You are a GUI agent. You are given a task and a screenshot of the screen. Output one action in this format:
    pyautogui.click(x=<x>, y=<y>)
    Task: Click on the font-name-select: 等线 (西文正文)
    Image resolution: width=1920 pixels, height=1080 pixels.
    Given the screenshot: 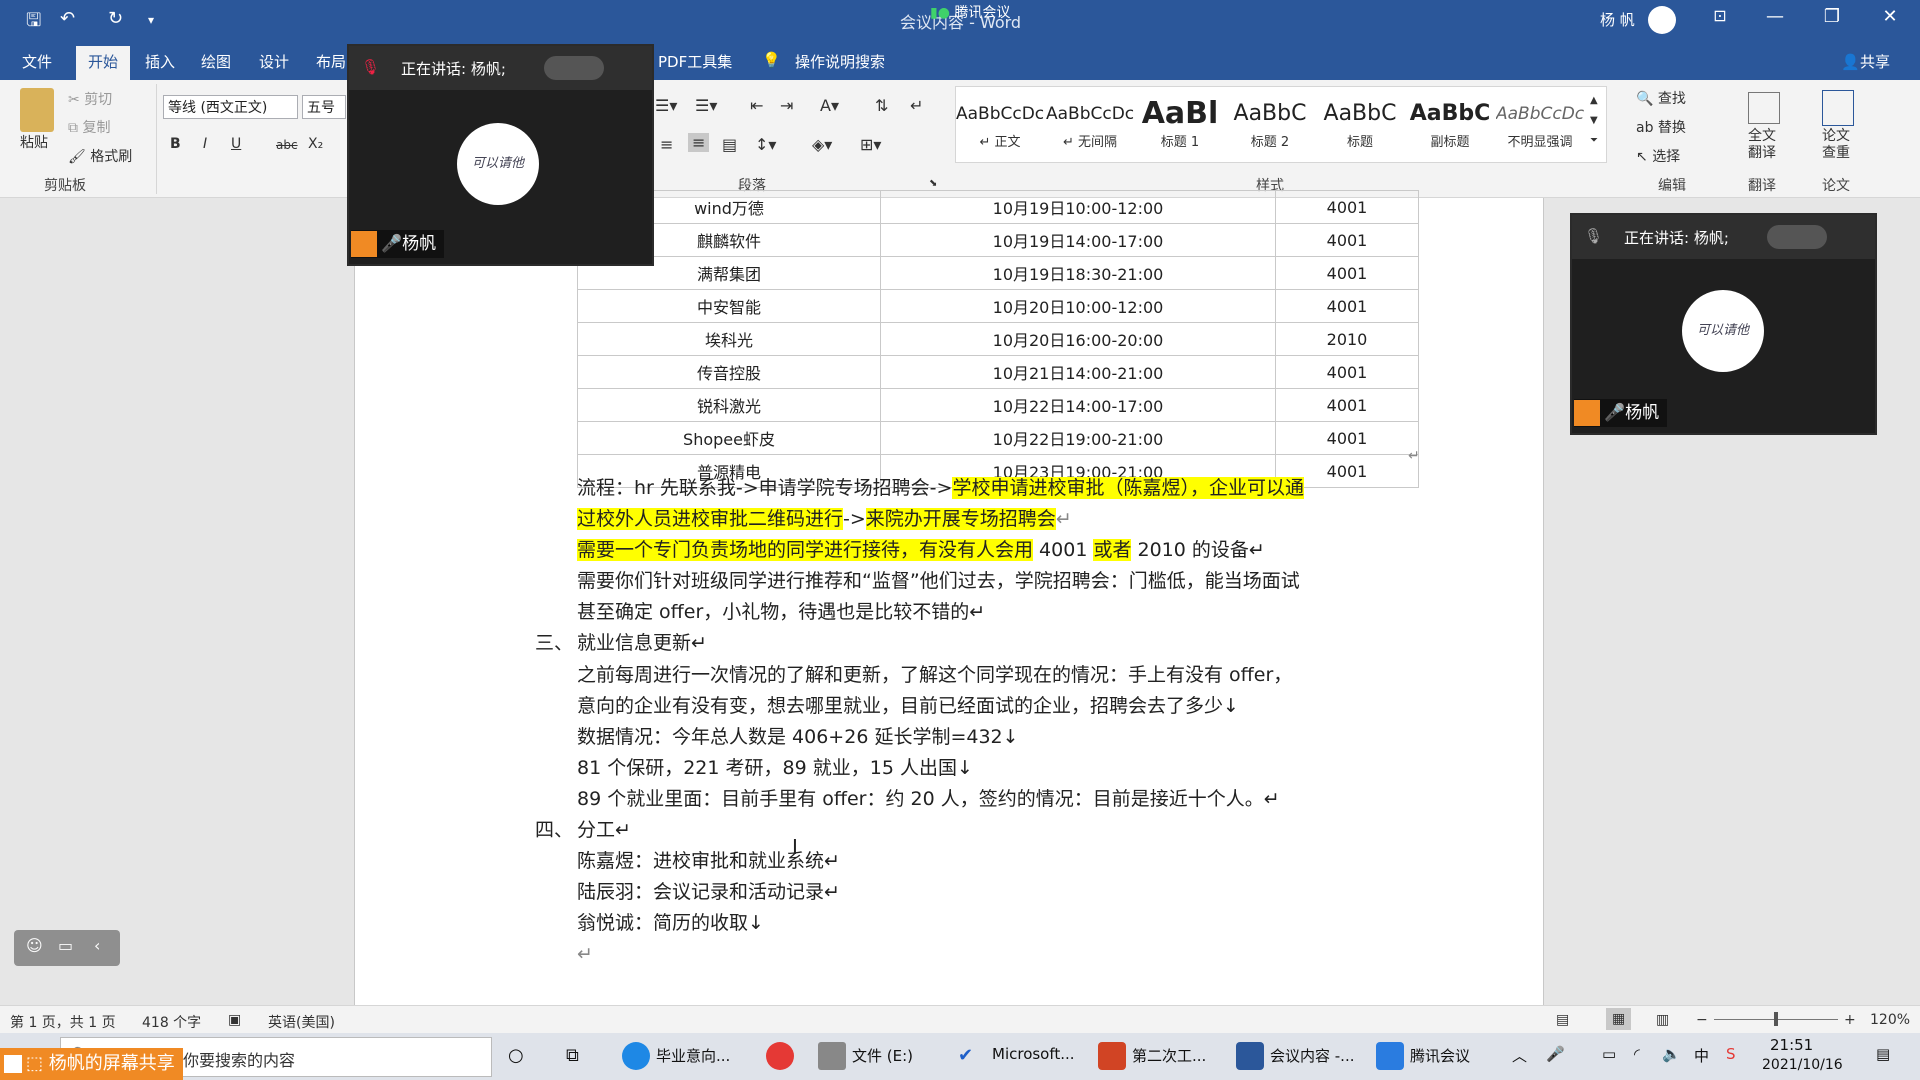 What is the action you would take?
    pyautogui.click(x=230, y=107)
    